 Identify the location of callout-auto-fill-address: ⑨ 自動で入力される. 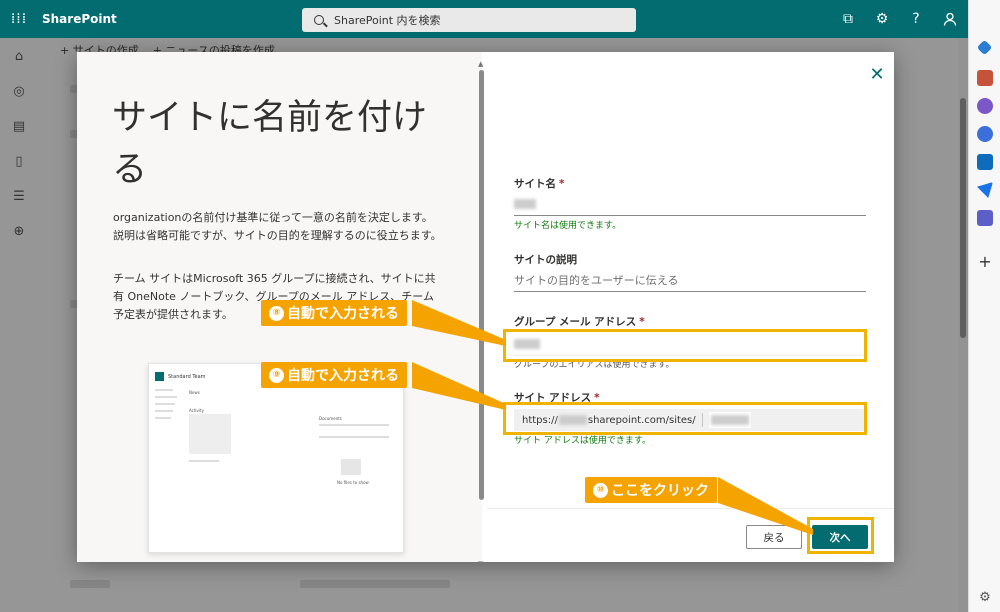
(334, 375).